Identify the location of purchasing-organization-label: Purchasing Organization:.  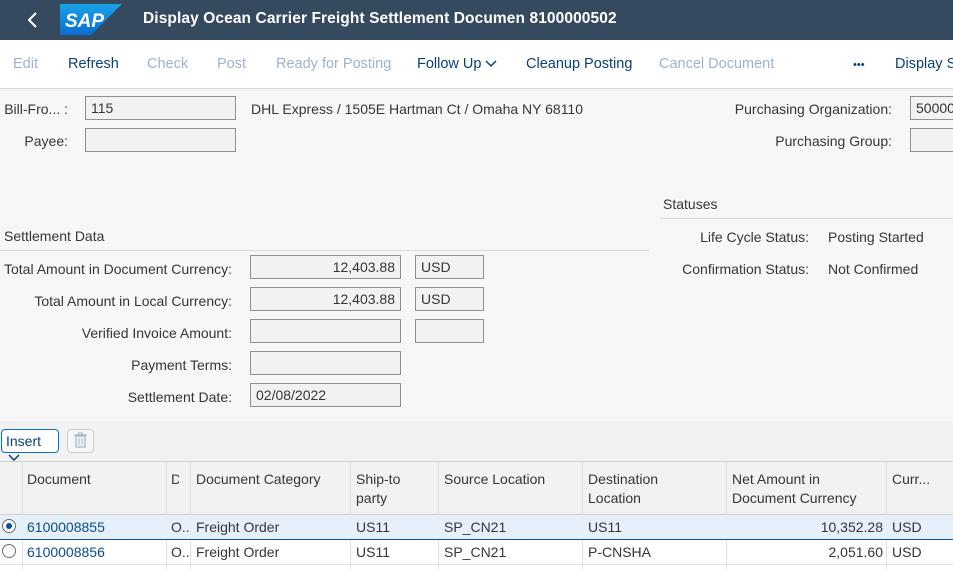
(813, 109).